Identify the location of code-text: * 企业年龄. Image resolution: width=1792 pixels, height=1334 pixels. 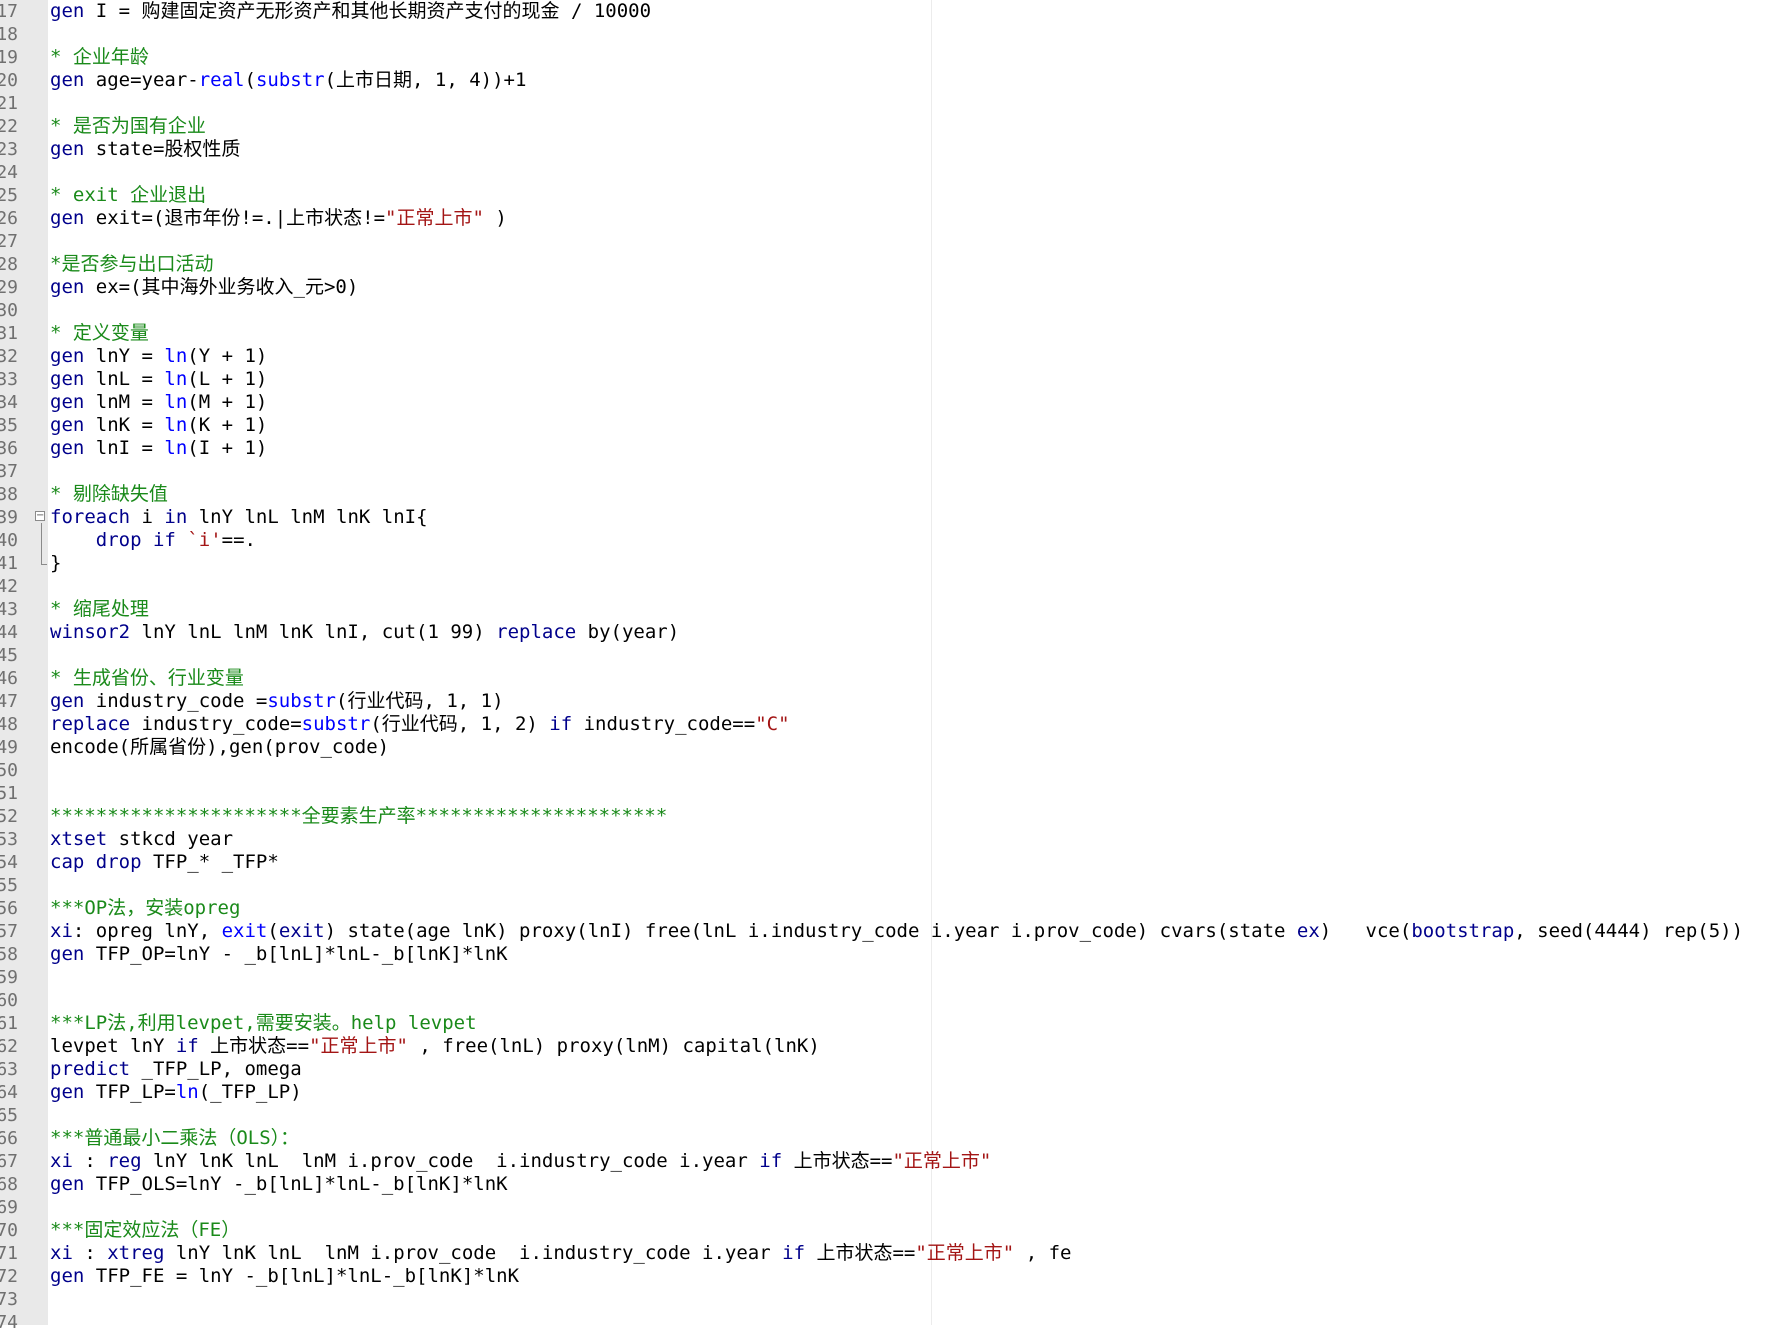
(99, 57).